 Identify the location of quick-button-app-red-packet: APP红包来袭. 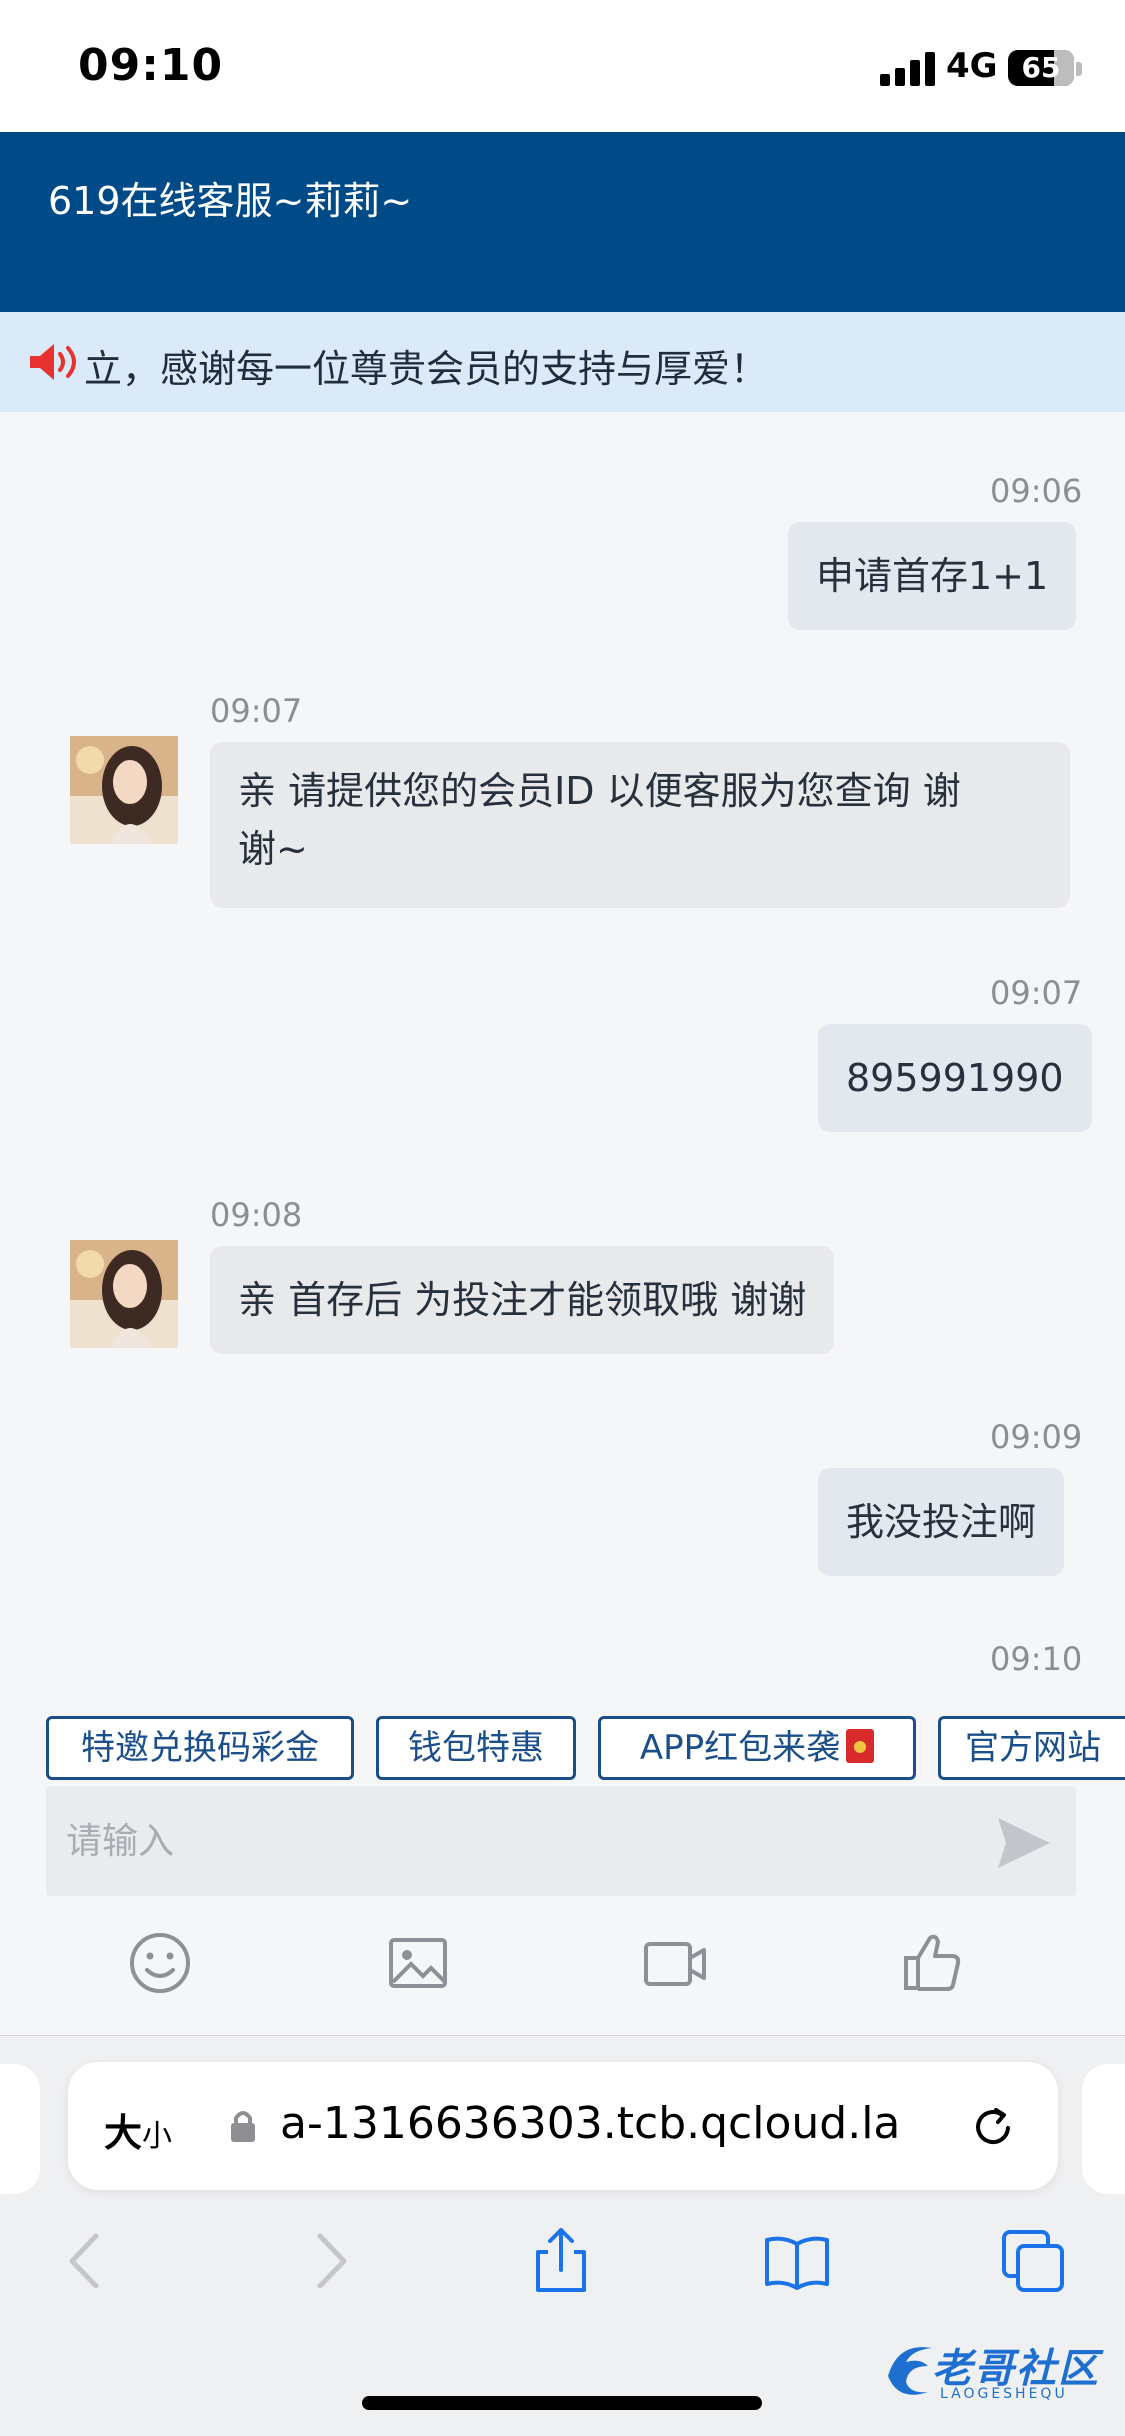
(757, 1748).